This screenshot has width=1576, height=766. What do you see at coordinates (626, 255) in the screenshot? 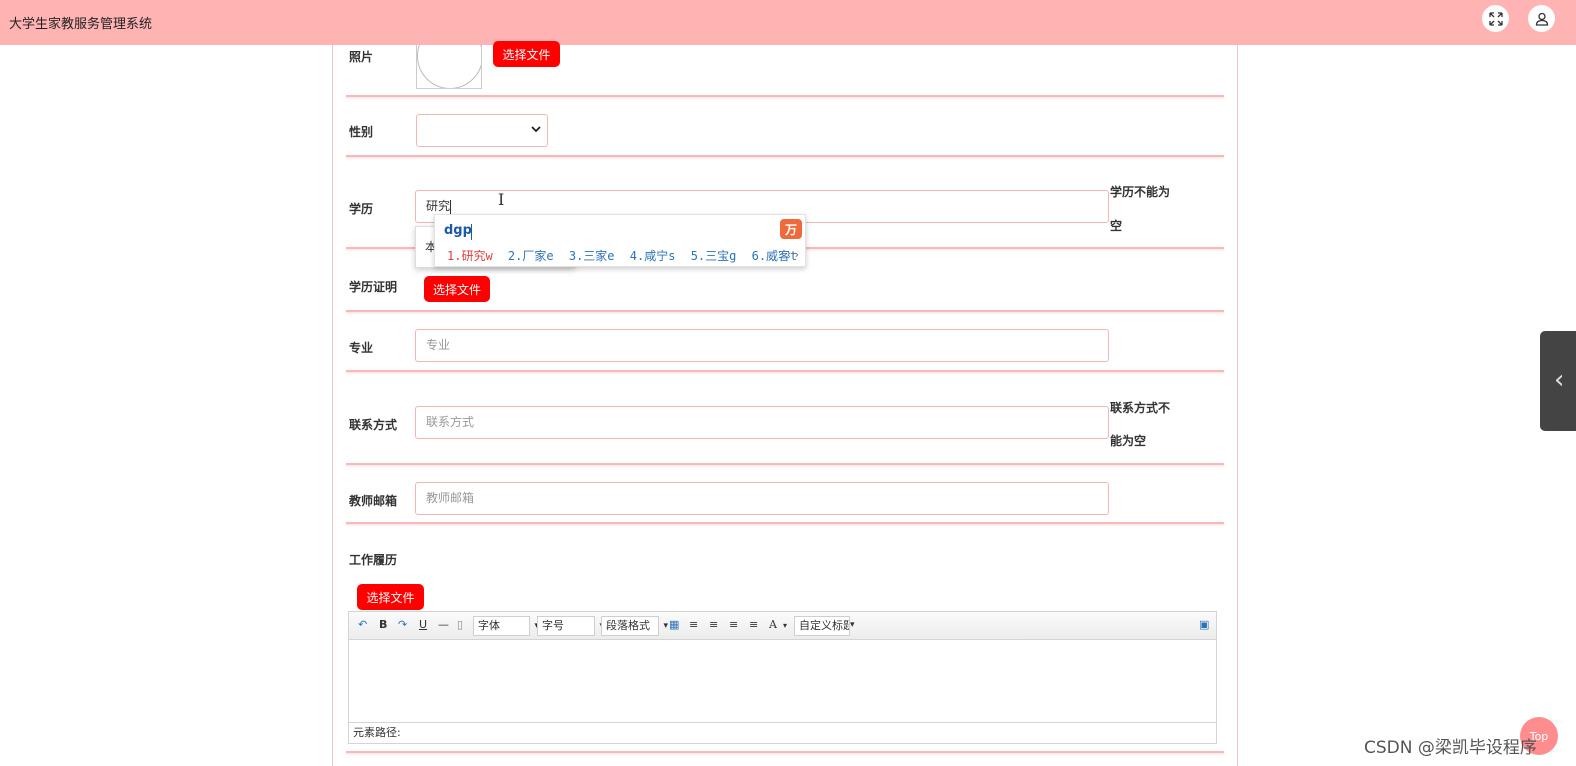
I see `ime-candidates: 1.研究w 2.厂家e 3.三家e 4.咸宁s 5.三宝g 6.威客t` at bounding box center [626, 255].